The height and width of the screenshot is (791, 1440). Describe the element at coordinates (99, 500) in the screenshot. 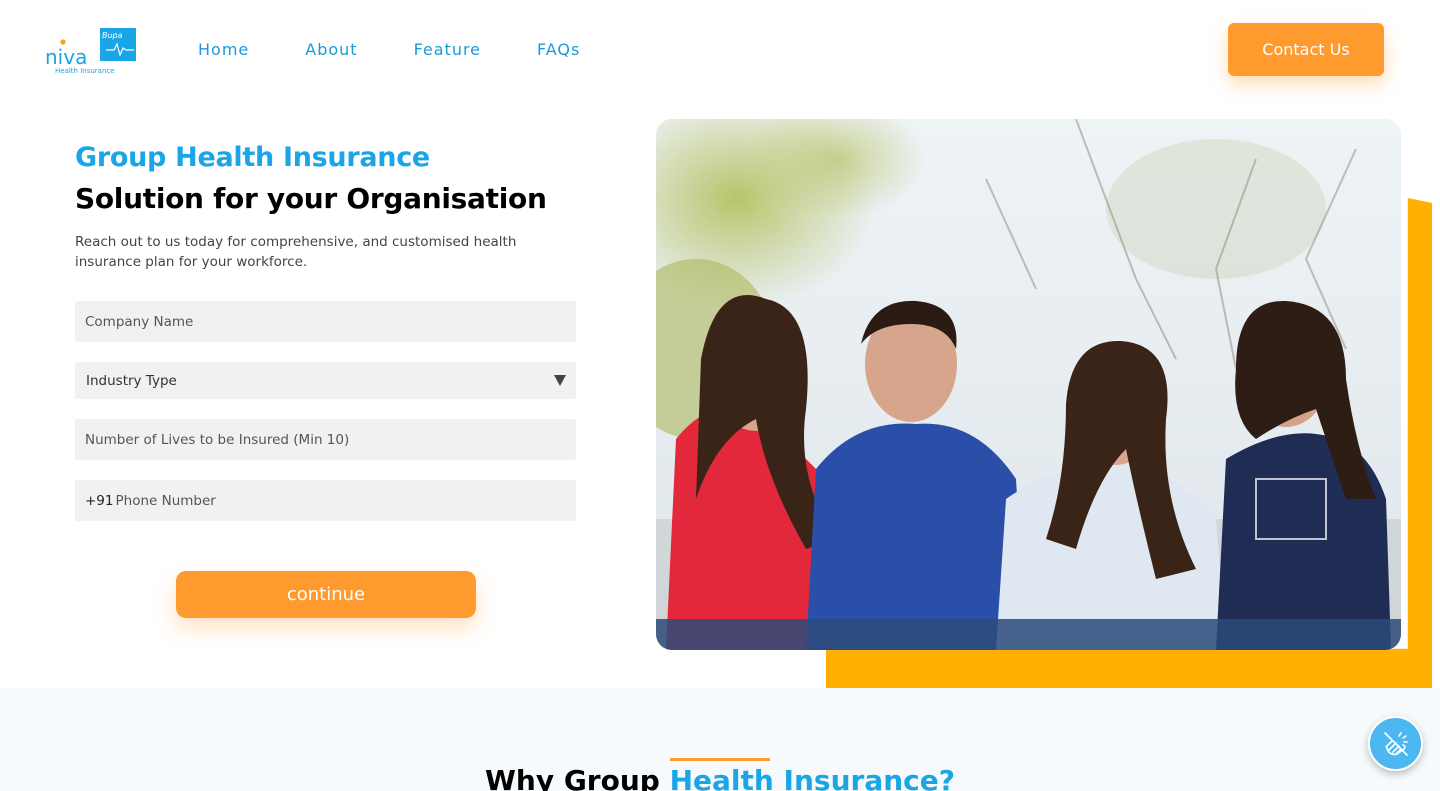

I see `phone-prefix: +91` at that location.